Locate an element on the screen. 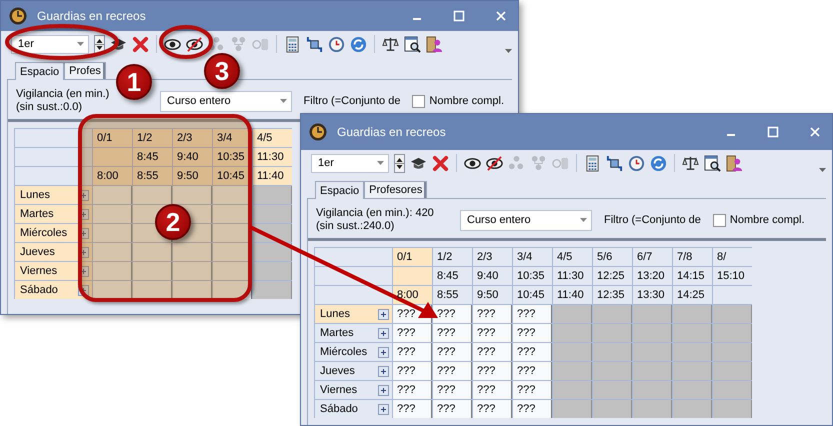  header-cell: 8/ is located at coordinates (732, 257).